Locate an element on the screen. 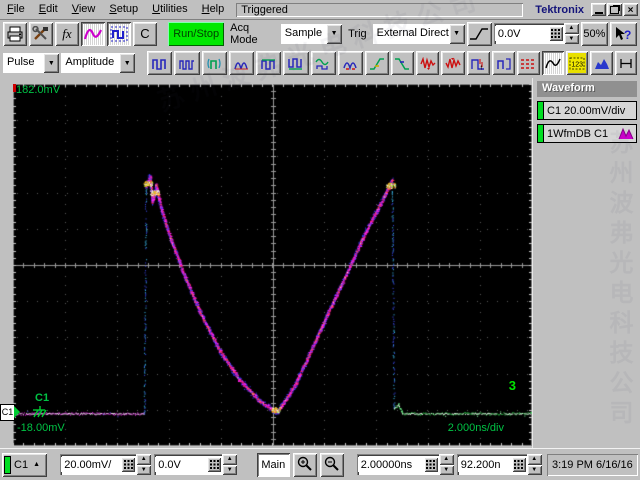  display-vector-button is located at coordinates (552, 63).